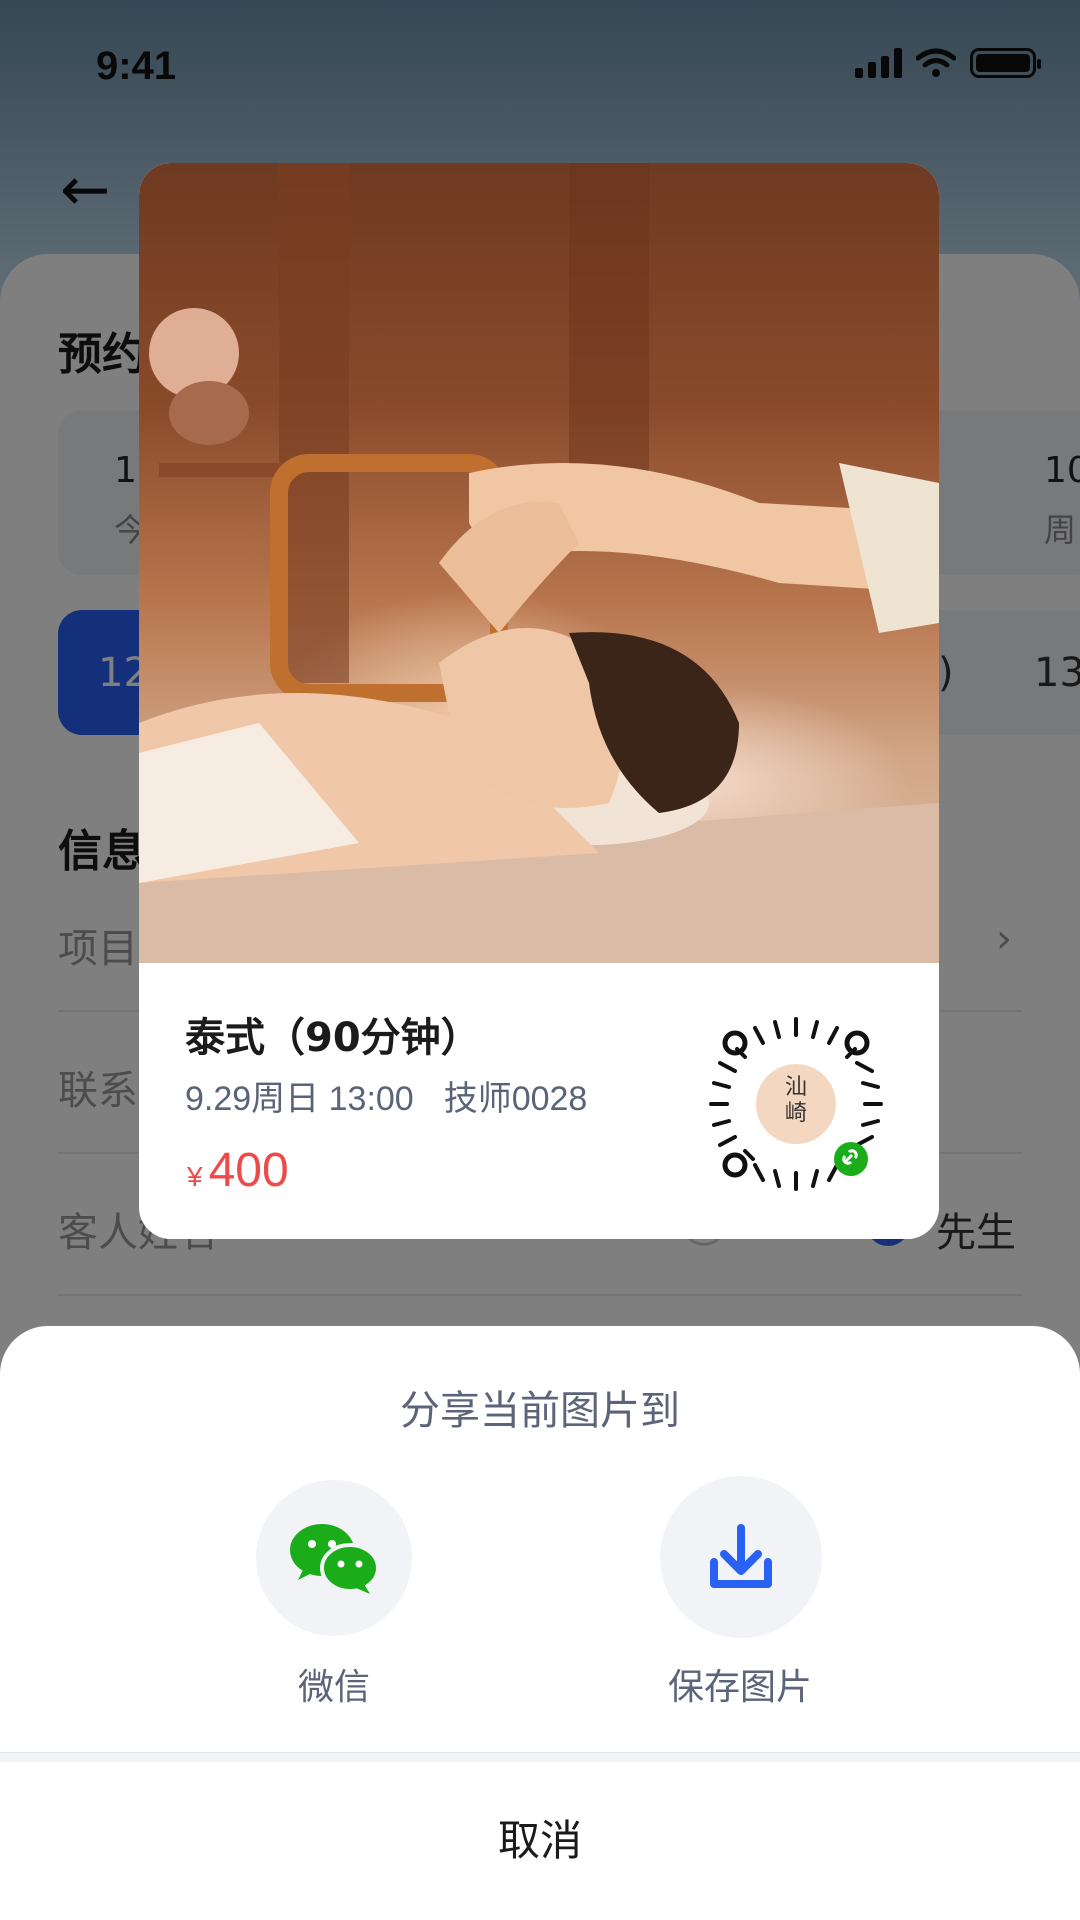 This screenshot has height=1920, width=1080. I want to click on service-details: 9.29周日 13:00 技师0028, so click(386, 1095).